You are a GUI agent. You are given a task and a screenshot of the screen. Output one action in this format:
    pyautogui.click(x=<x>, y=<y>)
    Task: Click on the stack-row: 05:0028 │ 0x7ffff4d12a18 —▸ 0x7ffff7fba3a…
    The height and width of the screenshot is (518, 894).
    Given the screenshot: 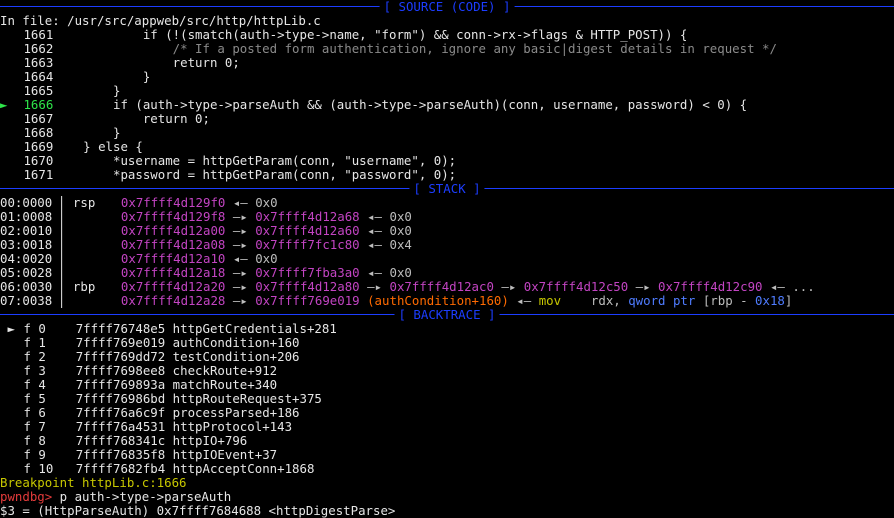 What is the action you would take?
    pyautogui.click(x=447, y=273)
    